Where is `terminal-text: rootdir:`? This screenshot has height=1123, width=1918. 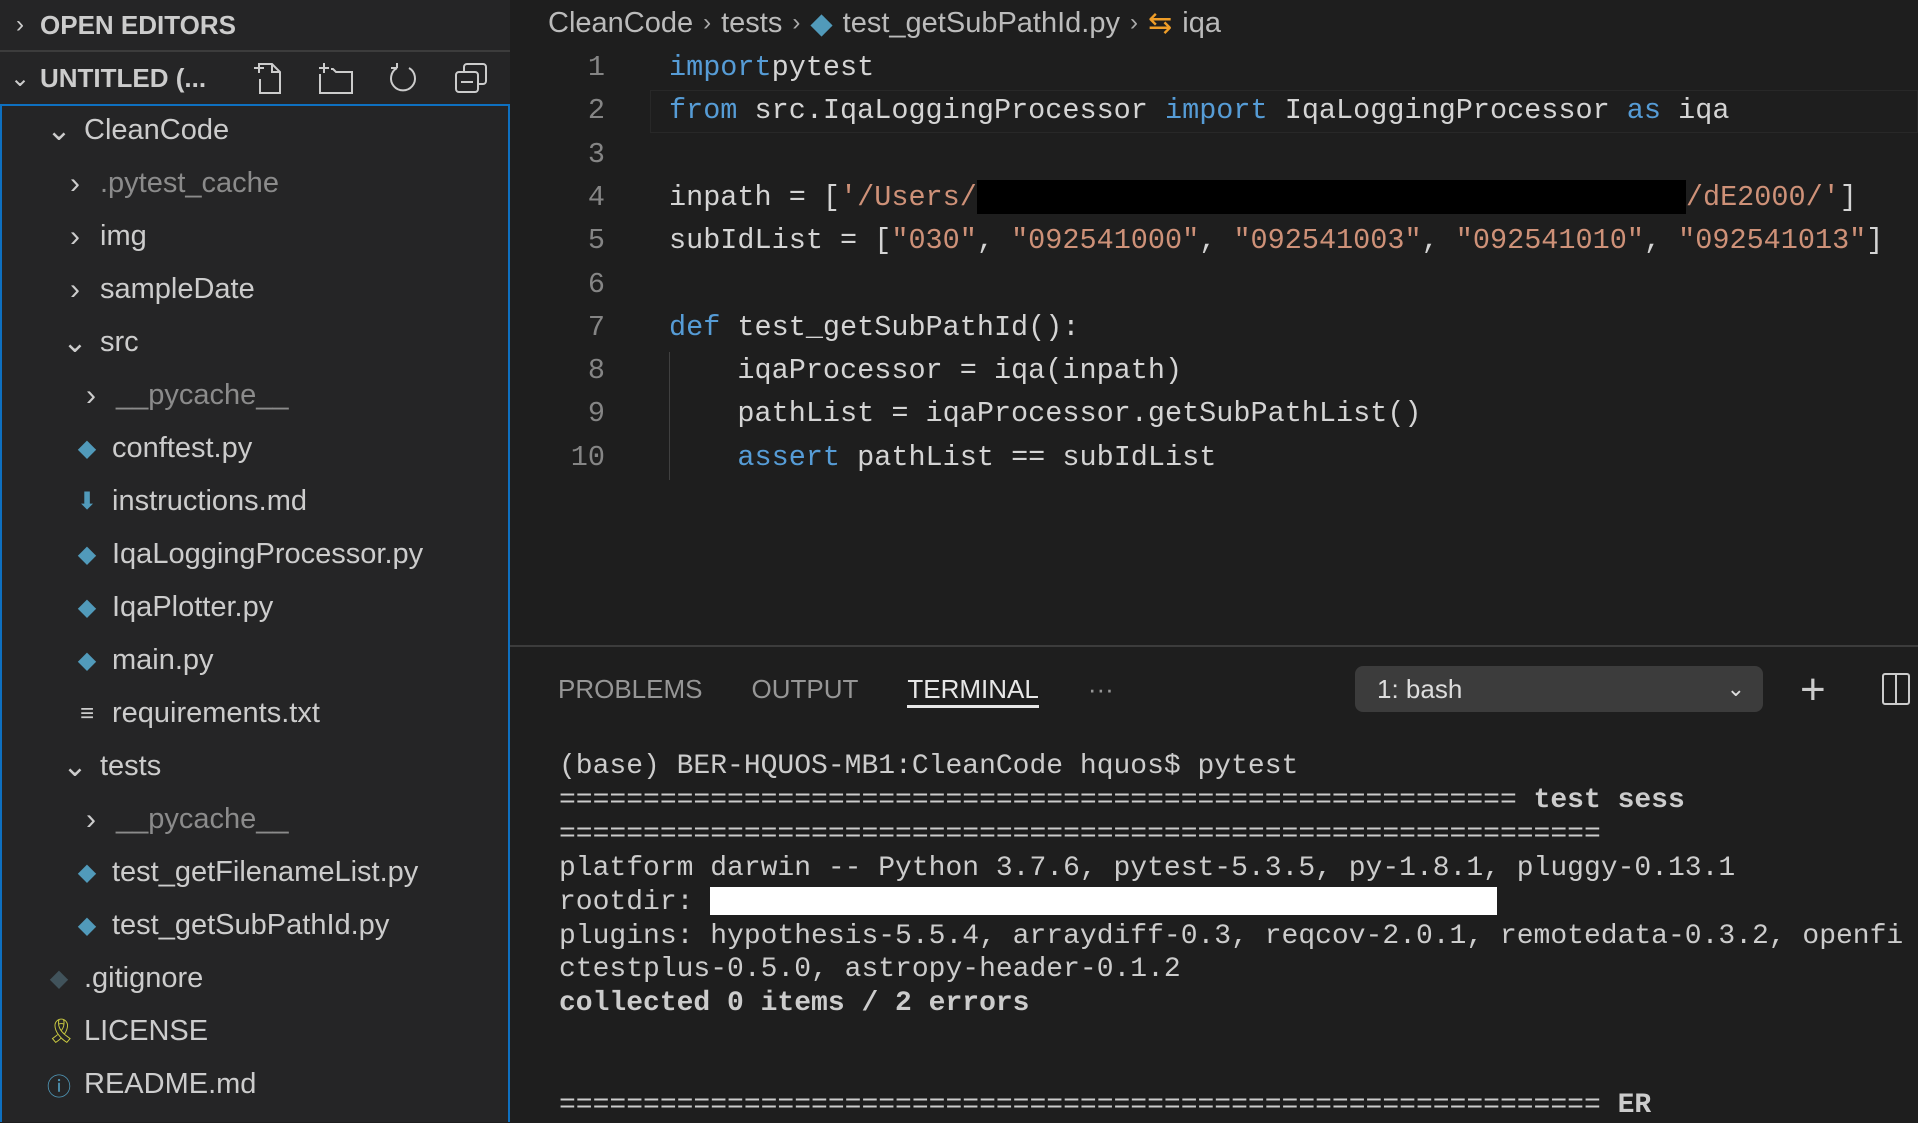
terminal-text: rootdir: is located at coordinates (635, 902).